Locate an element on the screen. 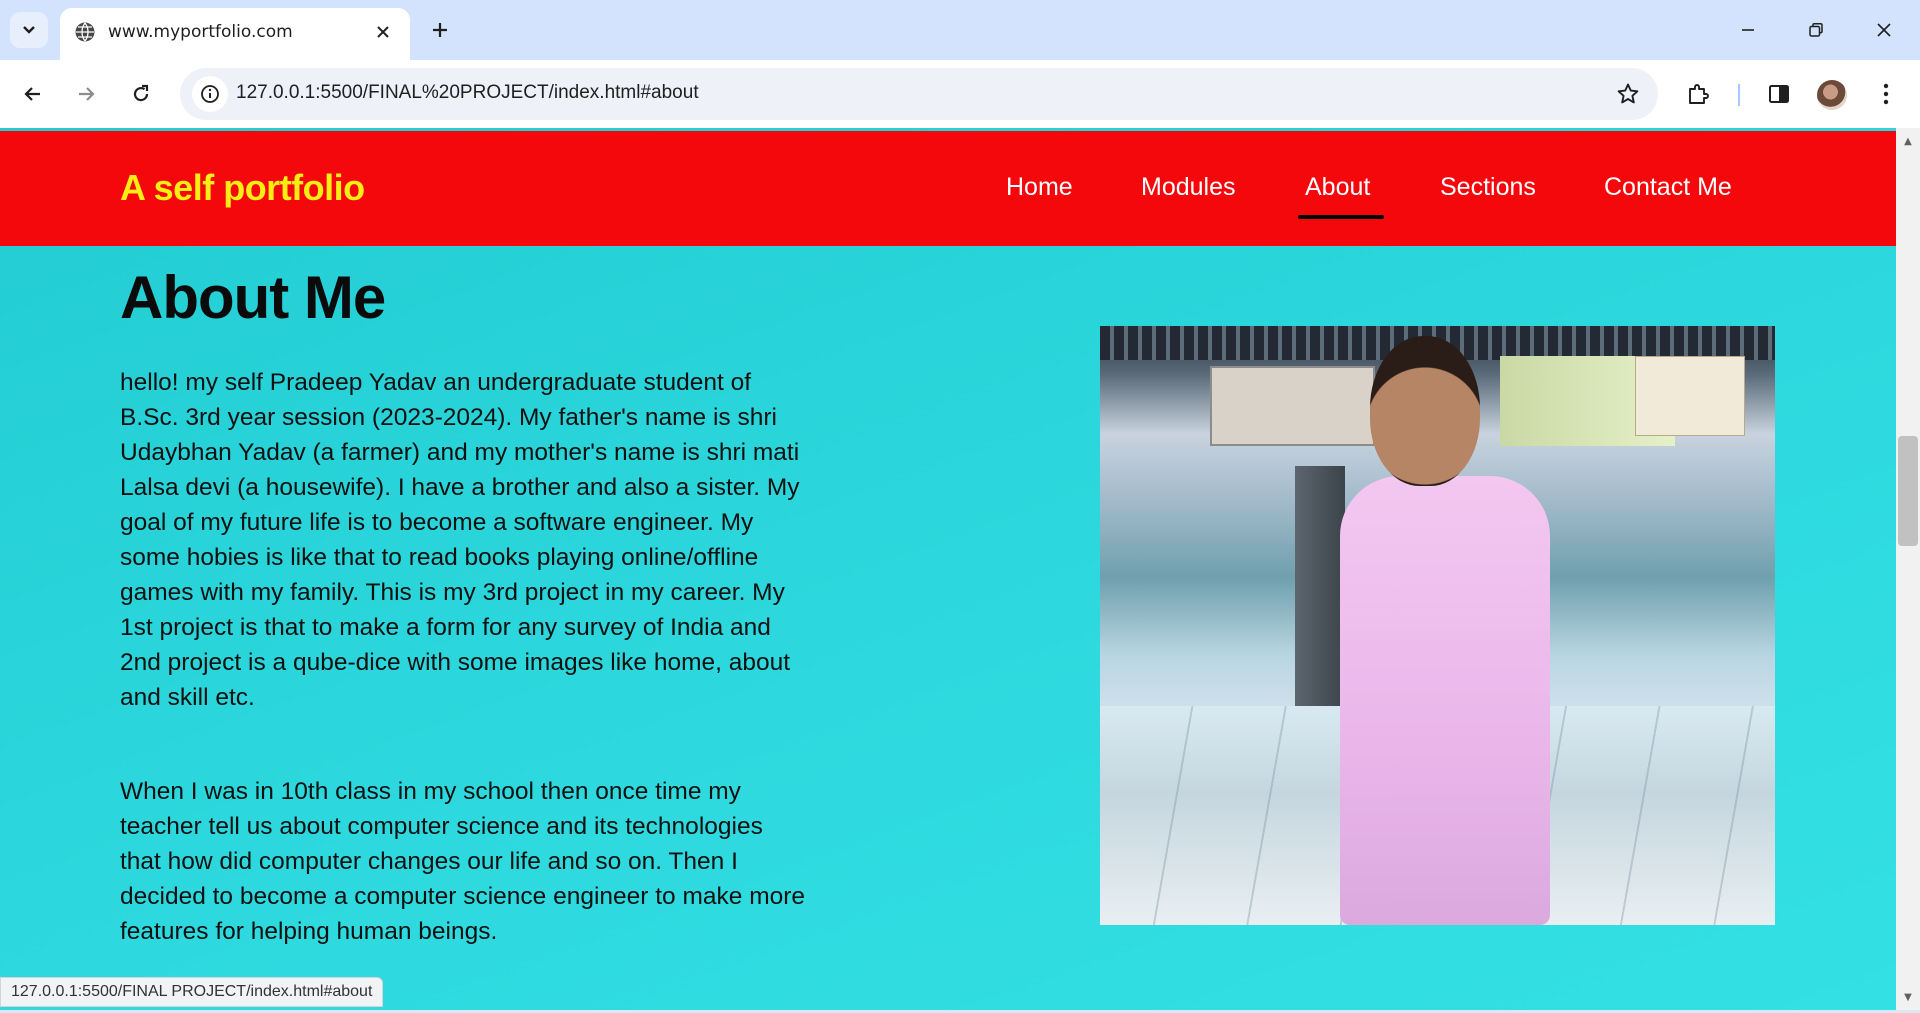 This screenshot has width=1920, height=1013. bookmark-star-icon is located at coordinates (1628, 93).